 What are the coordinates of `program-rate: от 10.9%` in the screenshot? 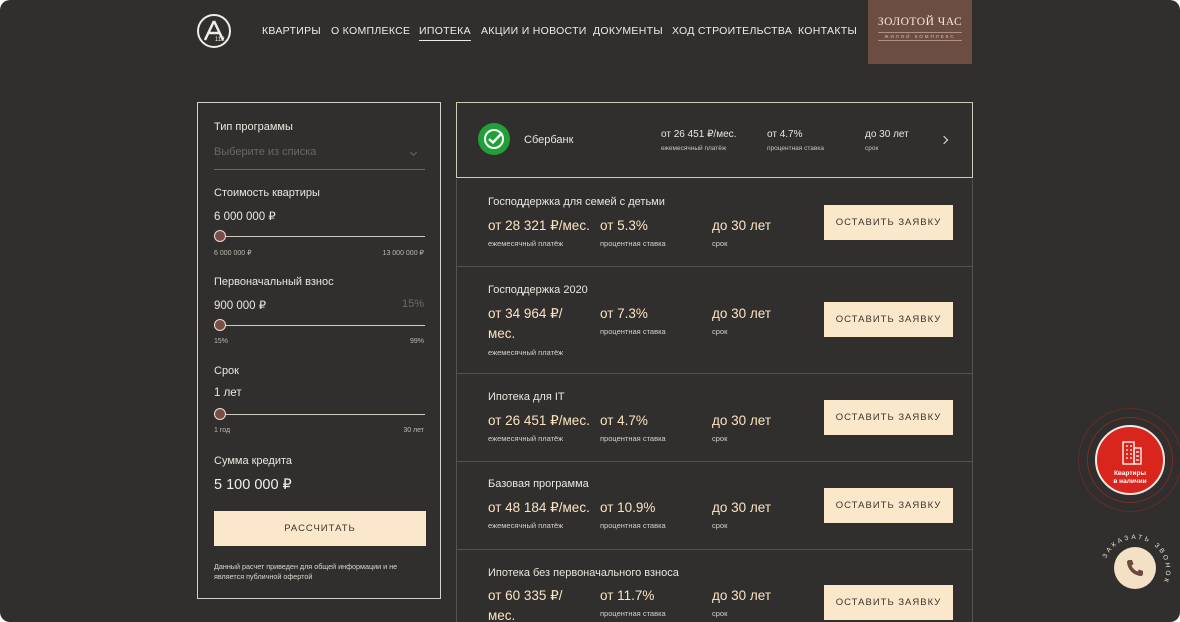 It's located at (628, 507).